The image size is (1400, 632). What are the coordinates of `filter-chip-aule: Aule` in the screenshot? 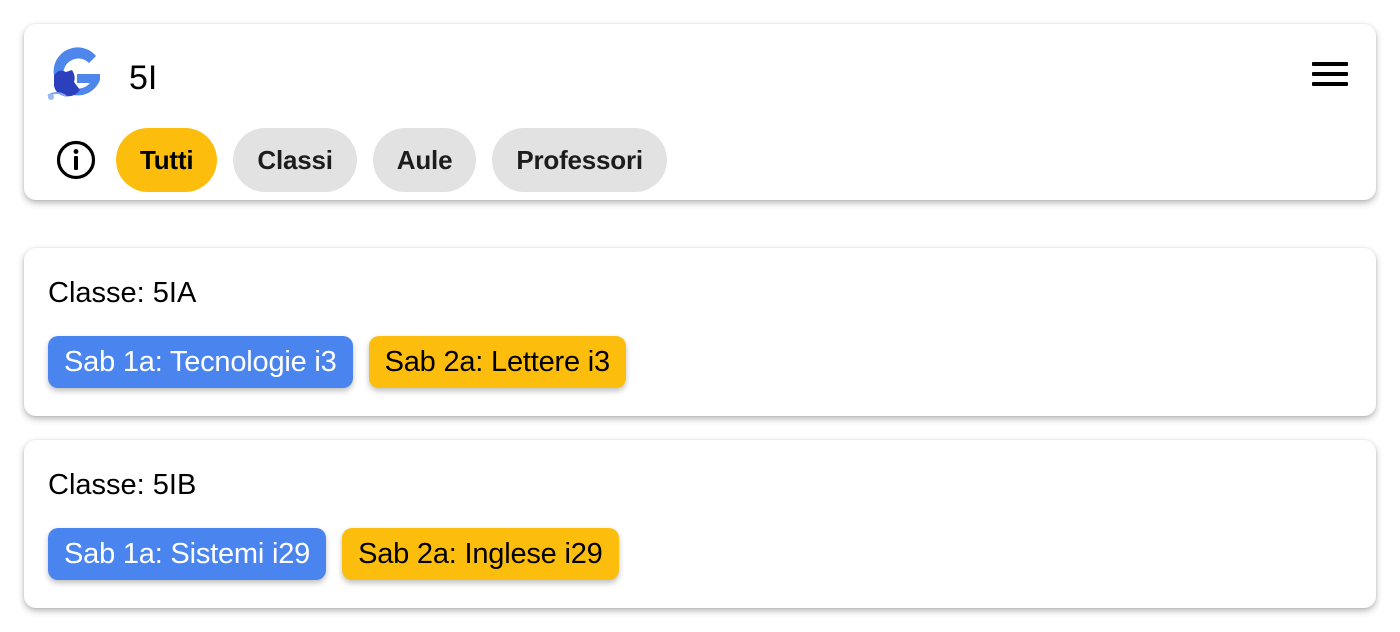 It's located at (424, 160).